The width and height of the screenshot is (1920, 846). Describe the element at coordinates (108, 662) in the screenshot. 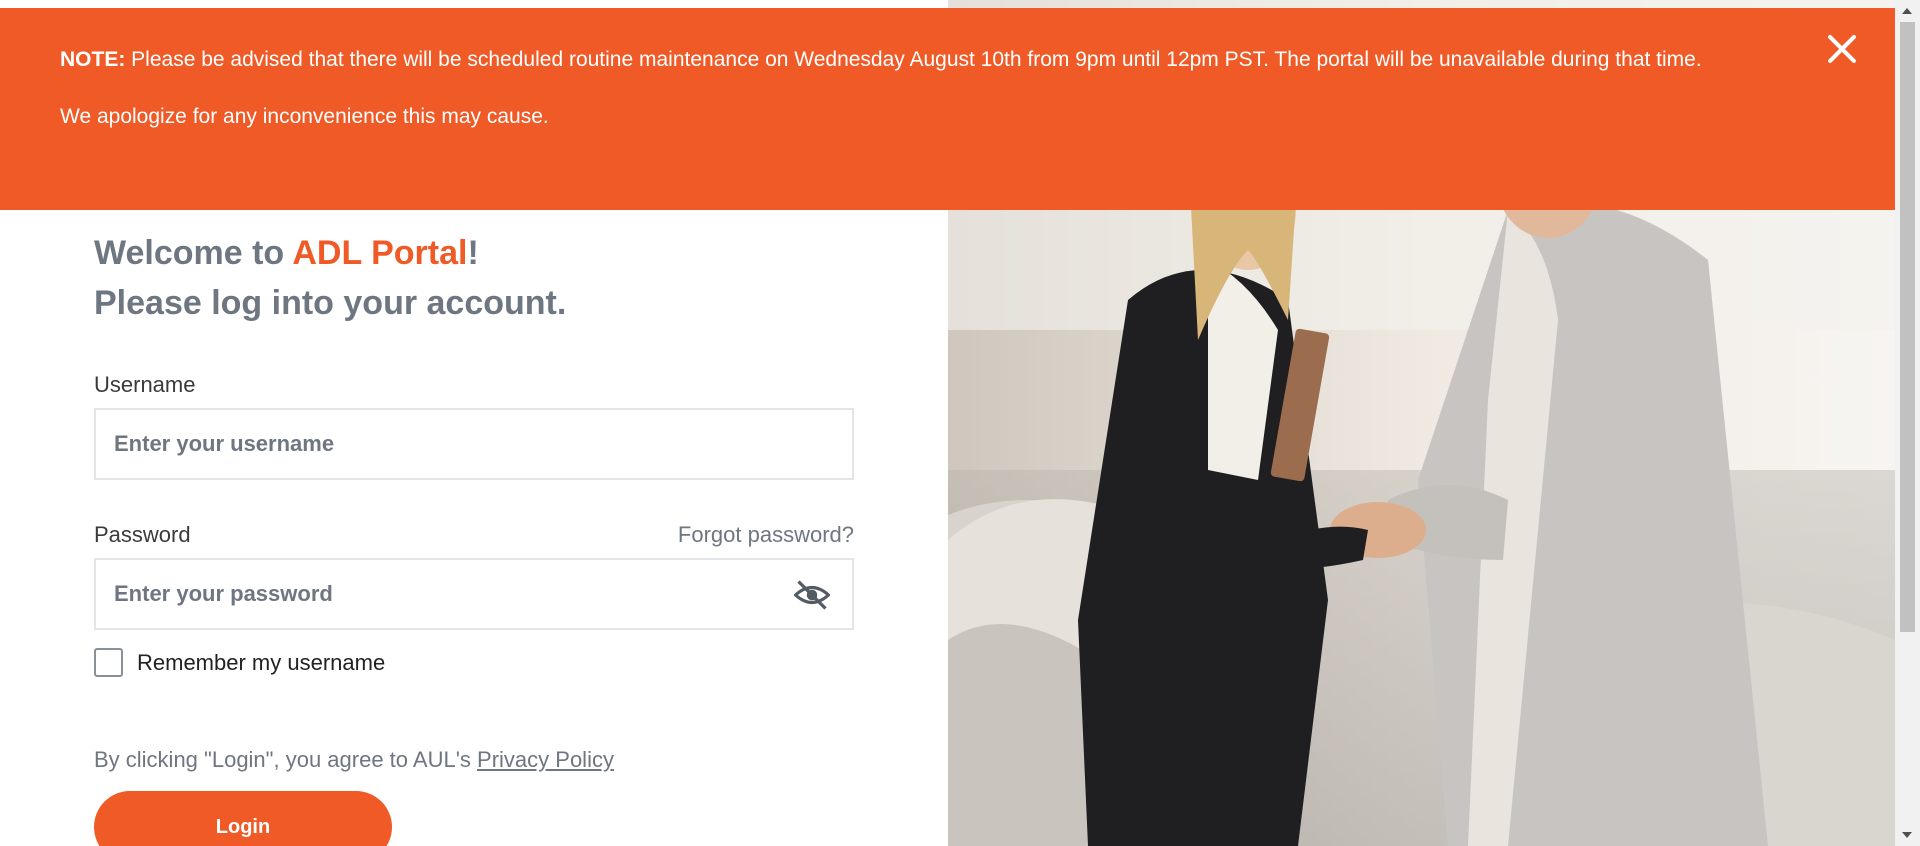

I see `remember-checkbox` at that location.